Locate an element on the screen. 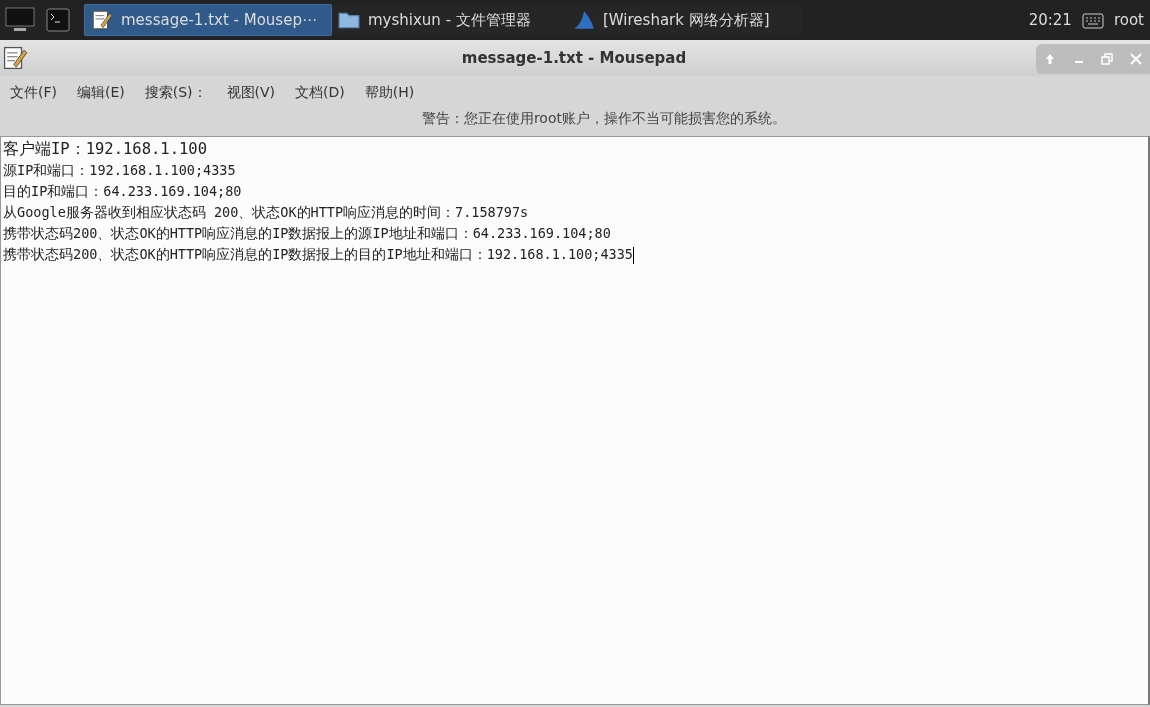  menu-item: 编辑(E) is located at coordinates (101, 93).